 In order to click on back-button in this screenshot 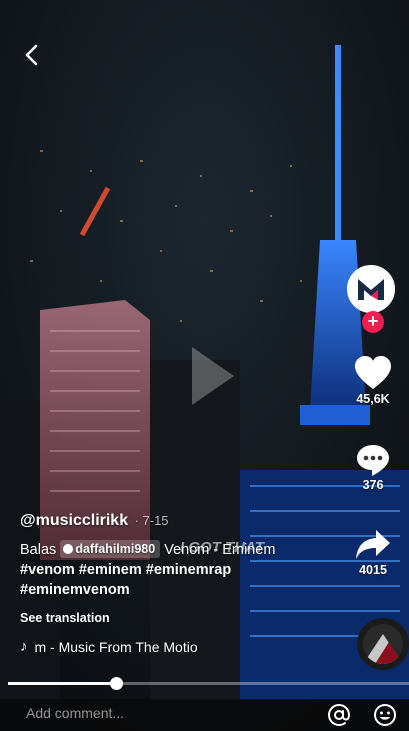, I will do `click(31, 55)`.